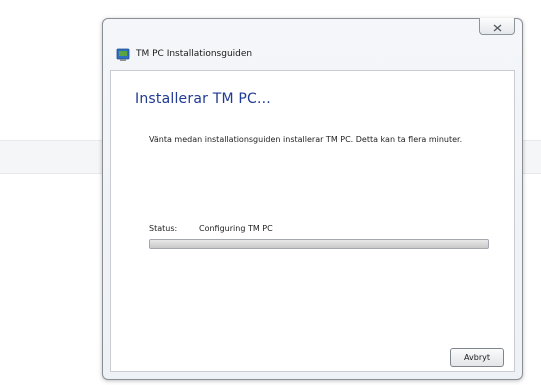  I want to click on status-value: Configuring TM PC, so click(236, 228).